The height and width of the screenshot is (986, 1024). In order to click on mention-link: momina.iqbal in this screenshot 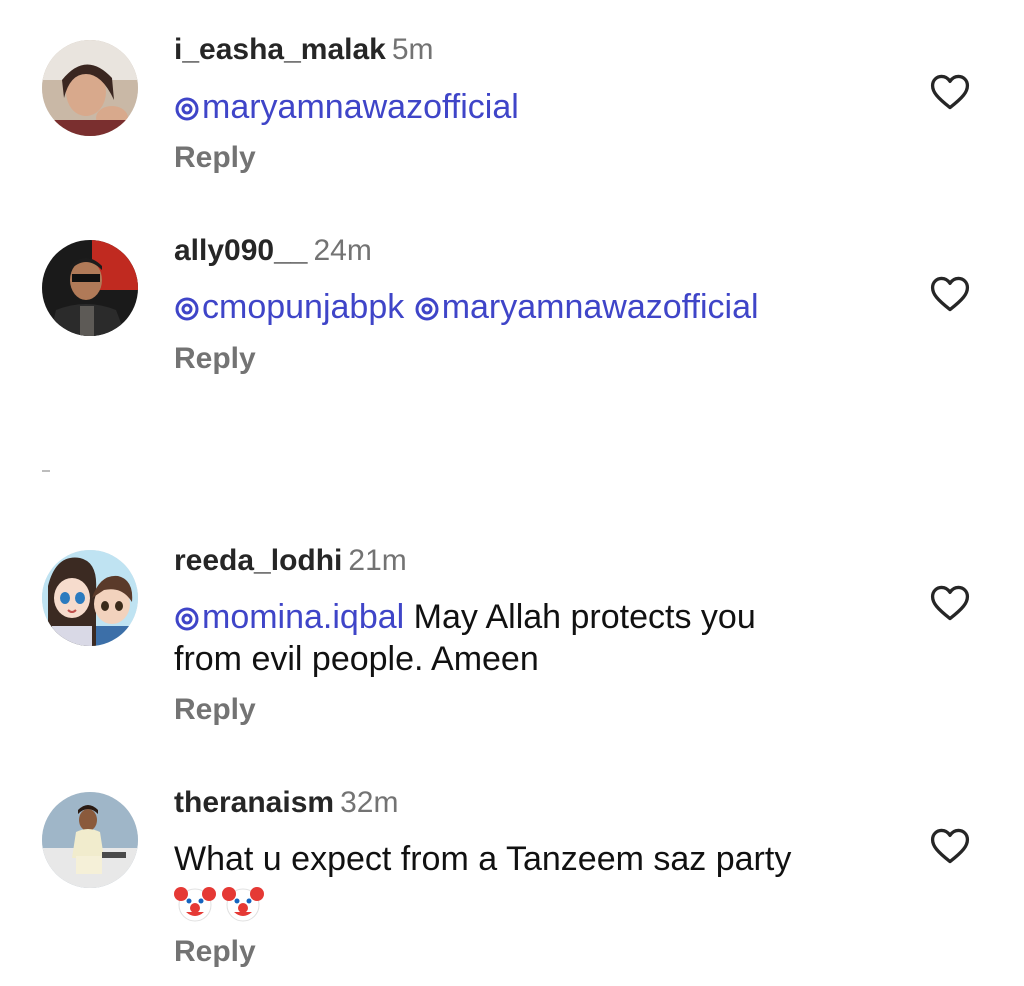, I will do `click(289, 617)`.